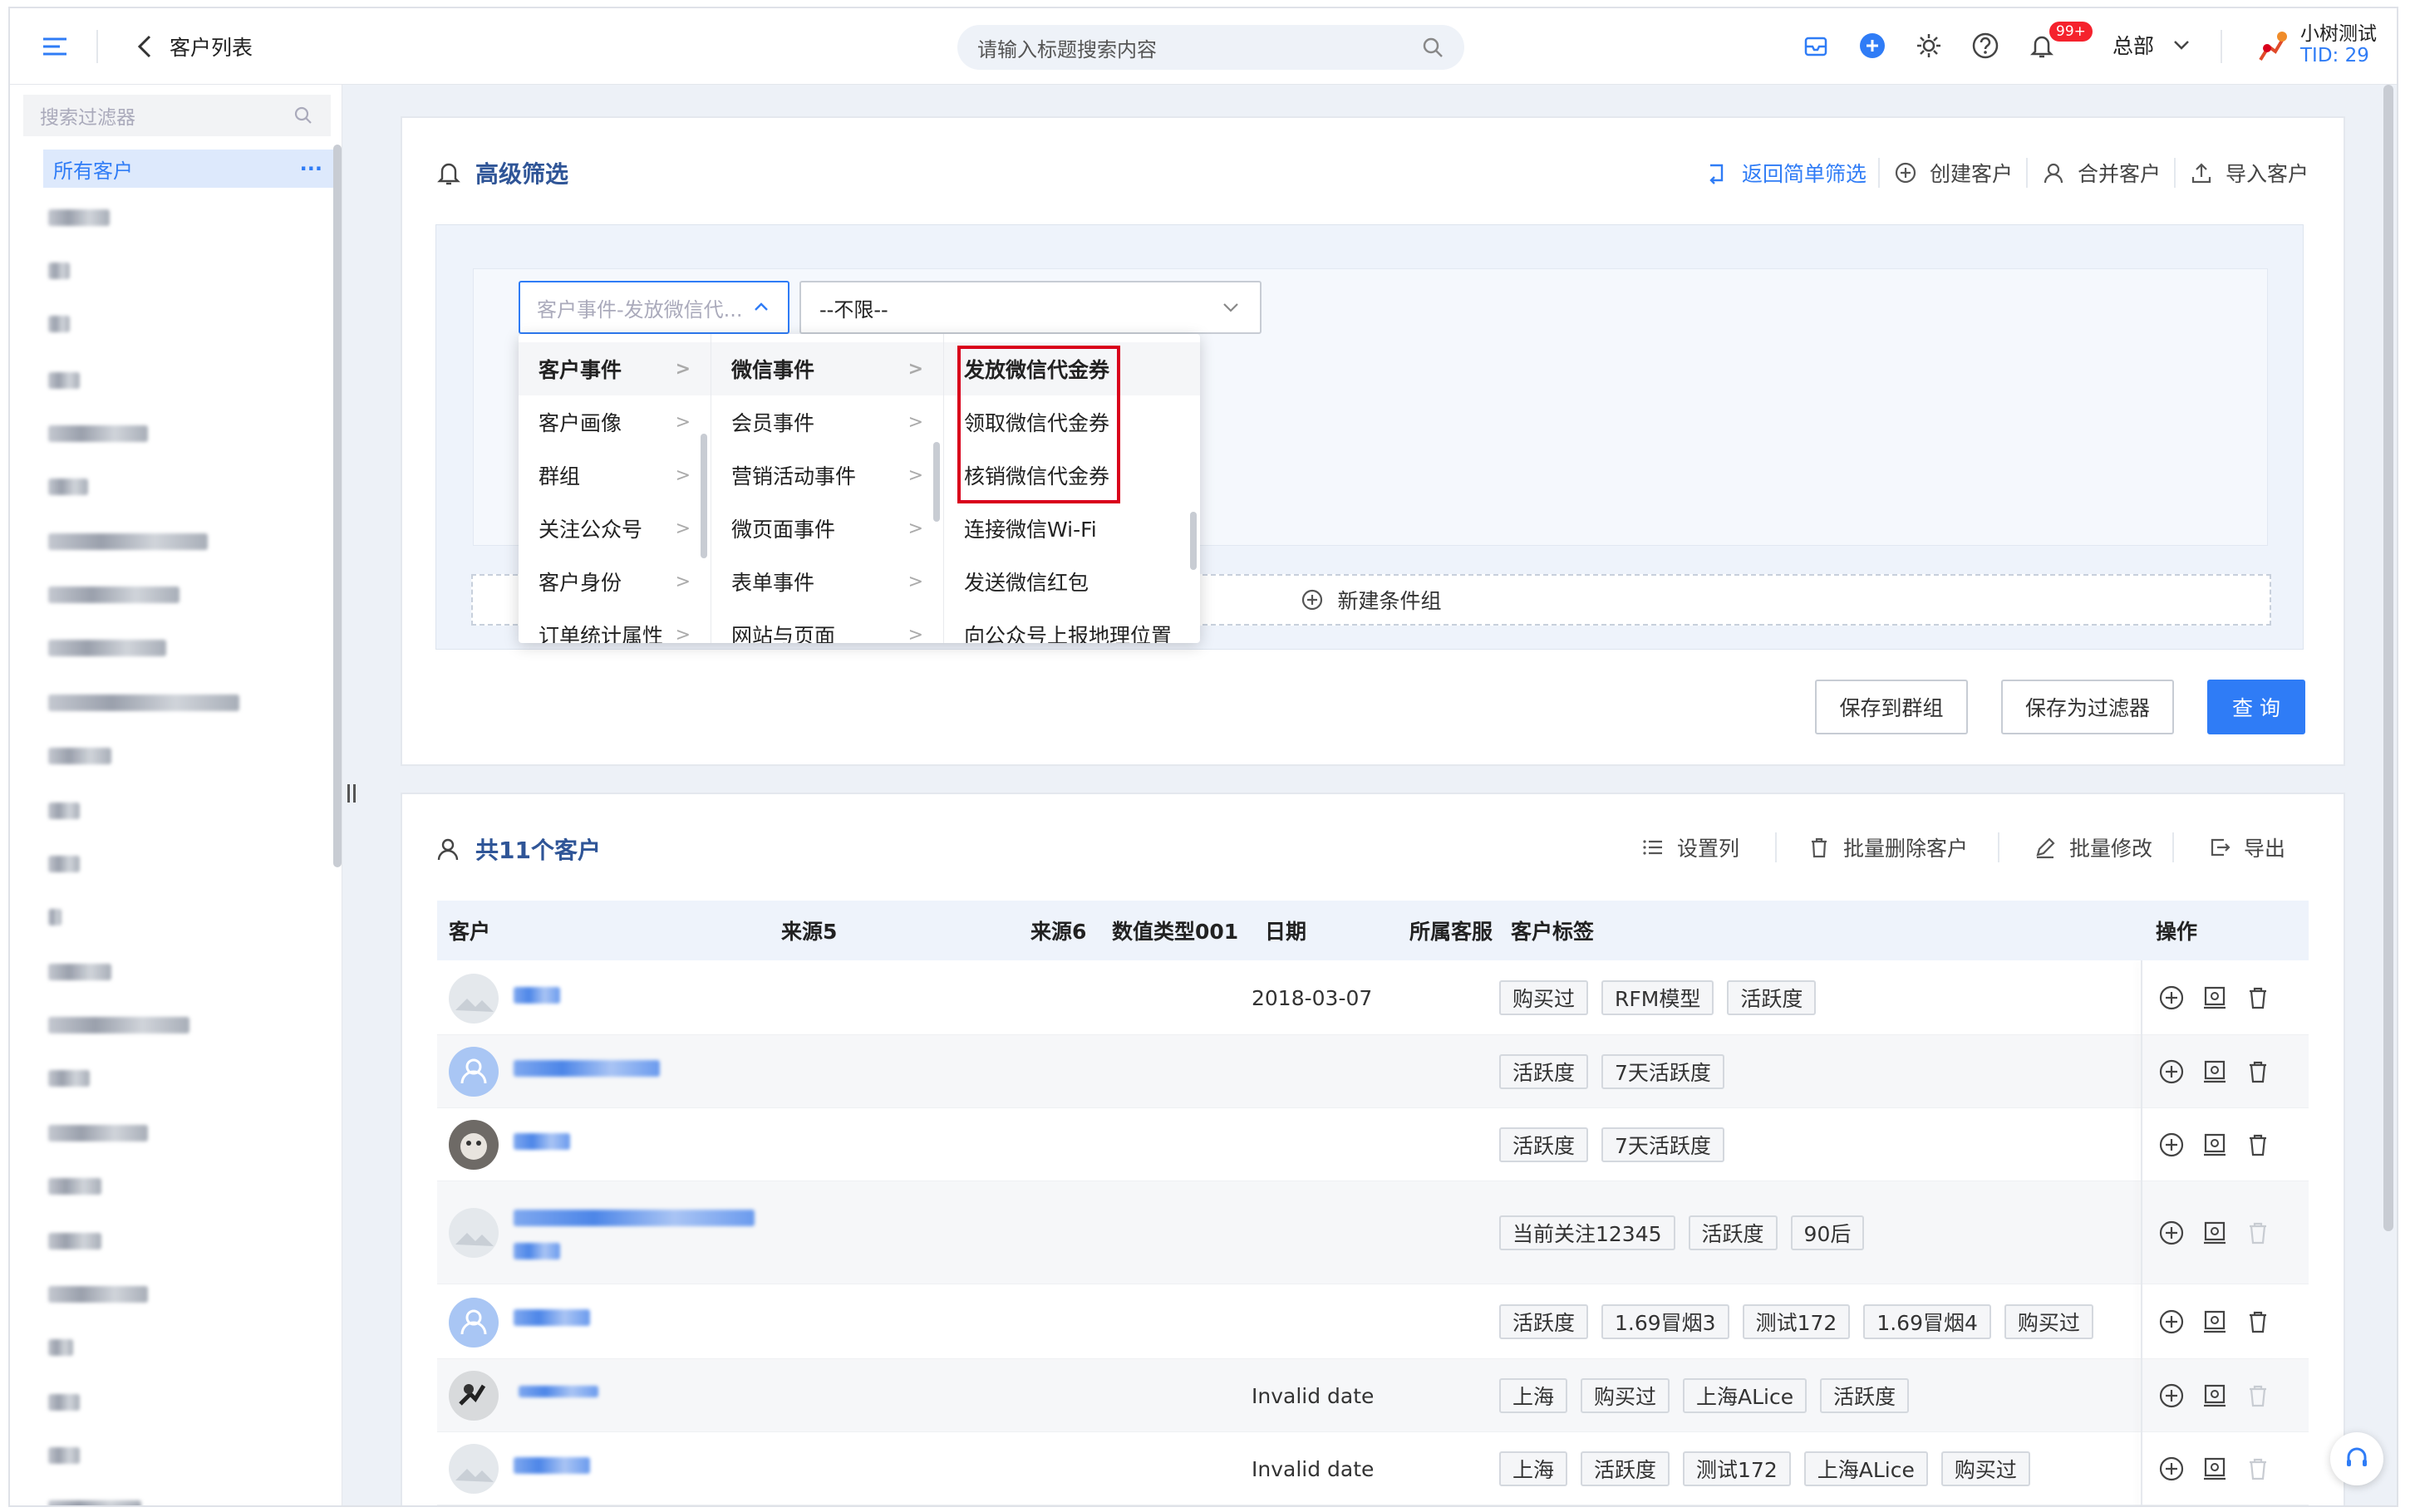 The width and height of the screenshot is (2410, 1512). Describe the element at coordinates (353, 794) in the screenshot. I see `sidebar-resize-handle` at that location.